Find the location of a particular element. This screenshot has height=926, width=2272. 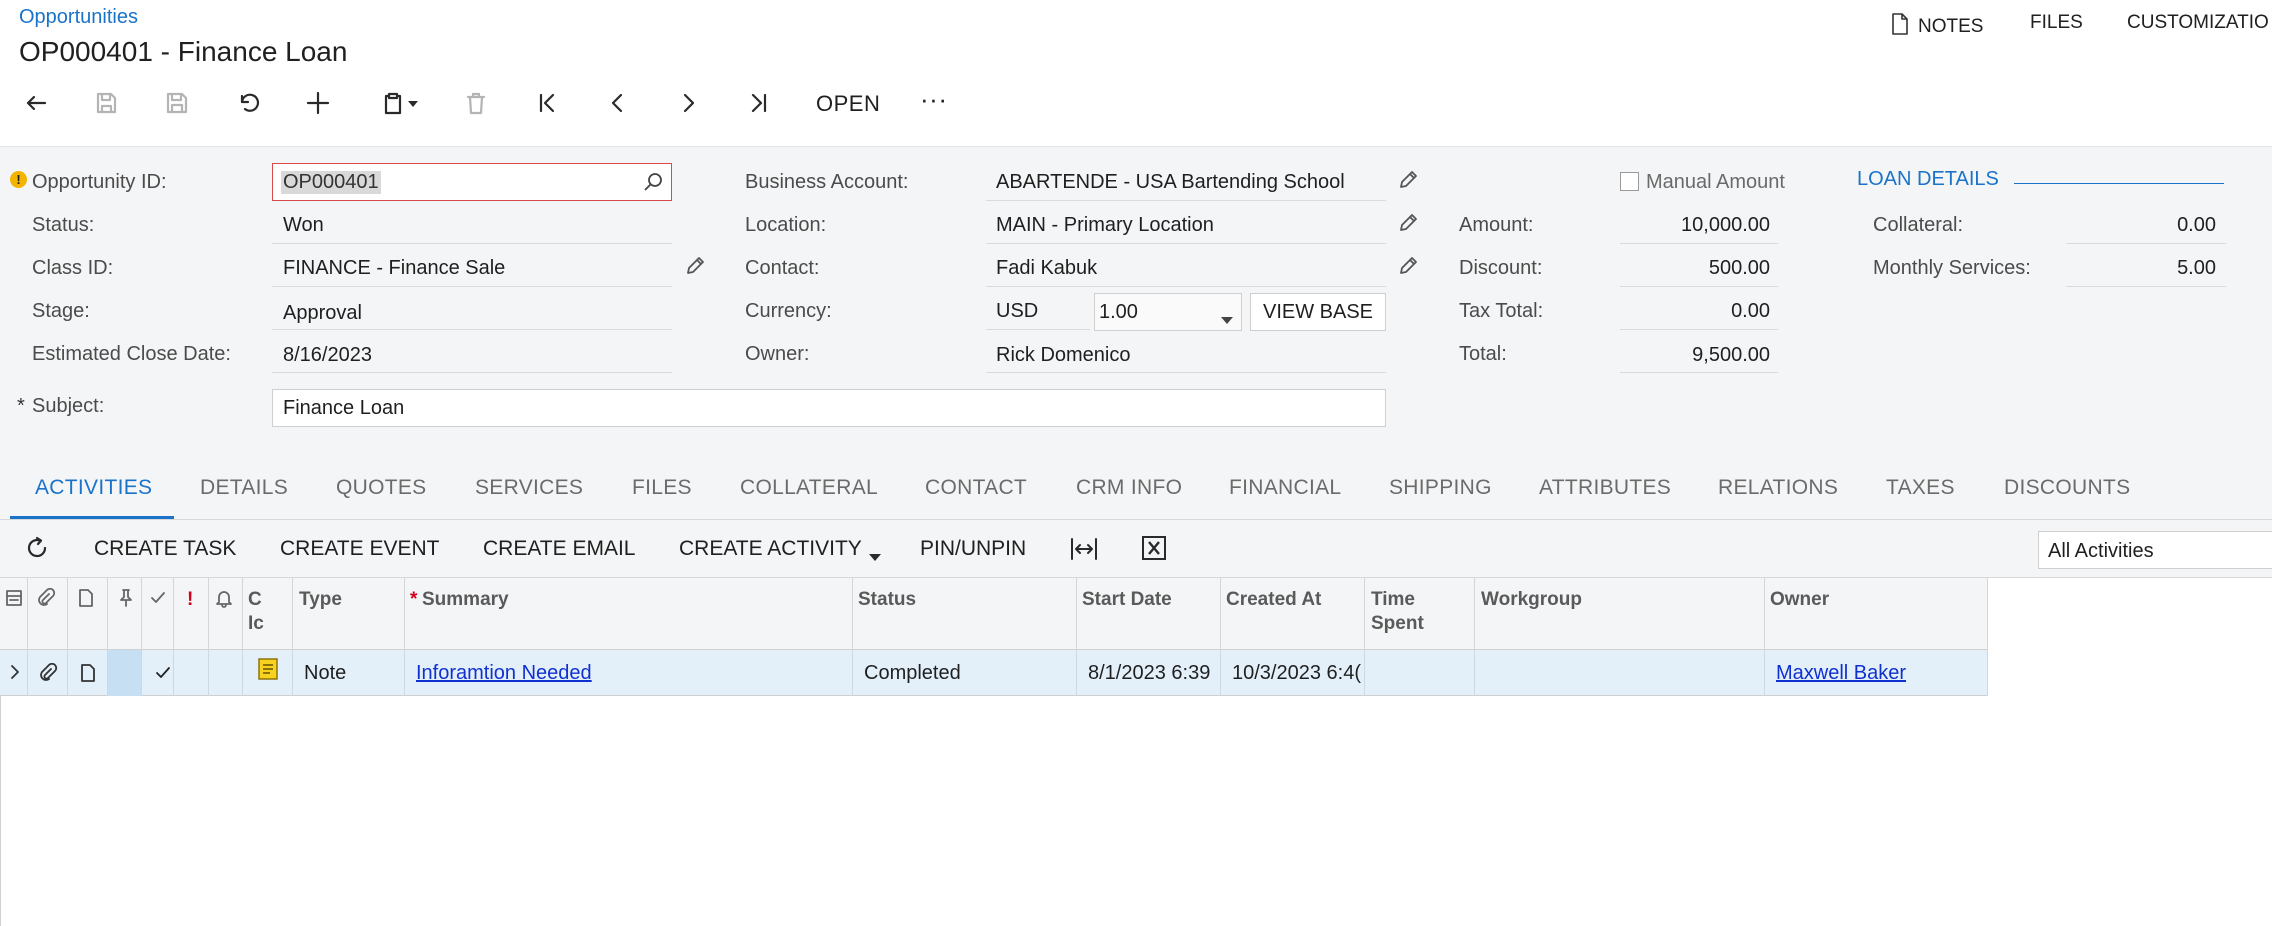

discount-label: Discount: is located at coordinates (1501, 268).